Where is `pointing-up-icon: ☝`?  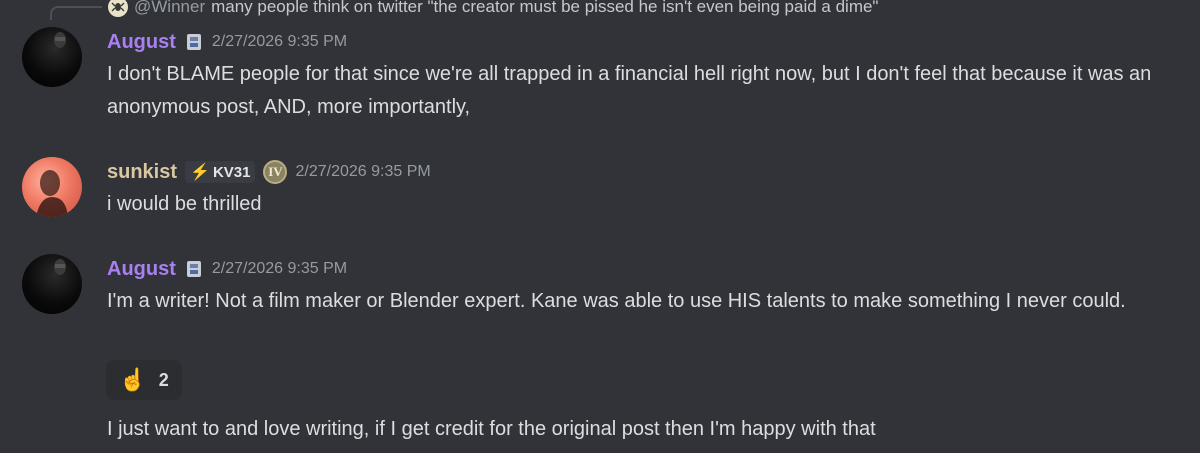
pointing-up-icon: ☝ is located at coordinates (133, 379).